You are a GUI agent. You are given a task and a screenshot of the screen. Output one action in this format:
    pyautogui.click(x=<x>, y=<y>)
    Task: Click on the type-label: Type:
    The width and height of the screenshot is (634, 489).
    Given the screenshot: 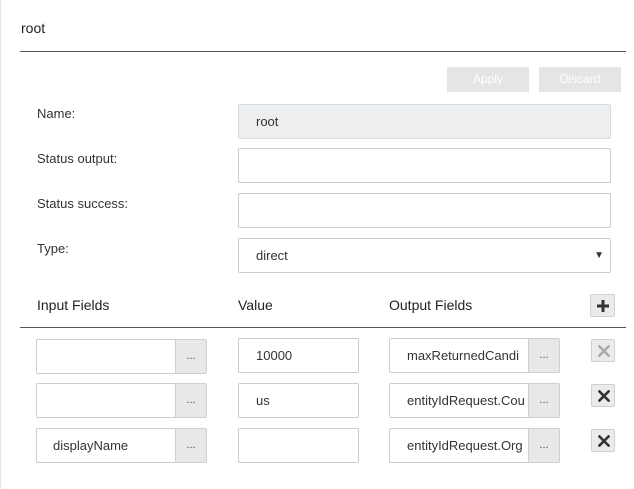 What is the action you would take?
    pyautogui.click(x=53, y=248)
    